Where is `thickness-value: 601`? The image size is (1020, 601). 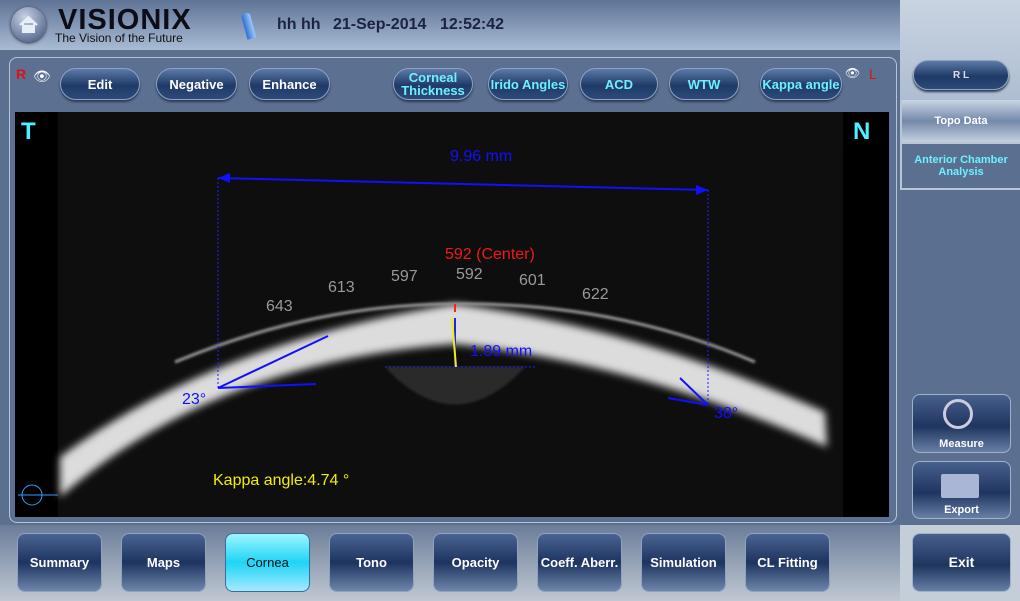
thickness-value: 601 is located at coordinates (532, 280).